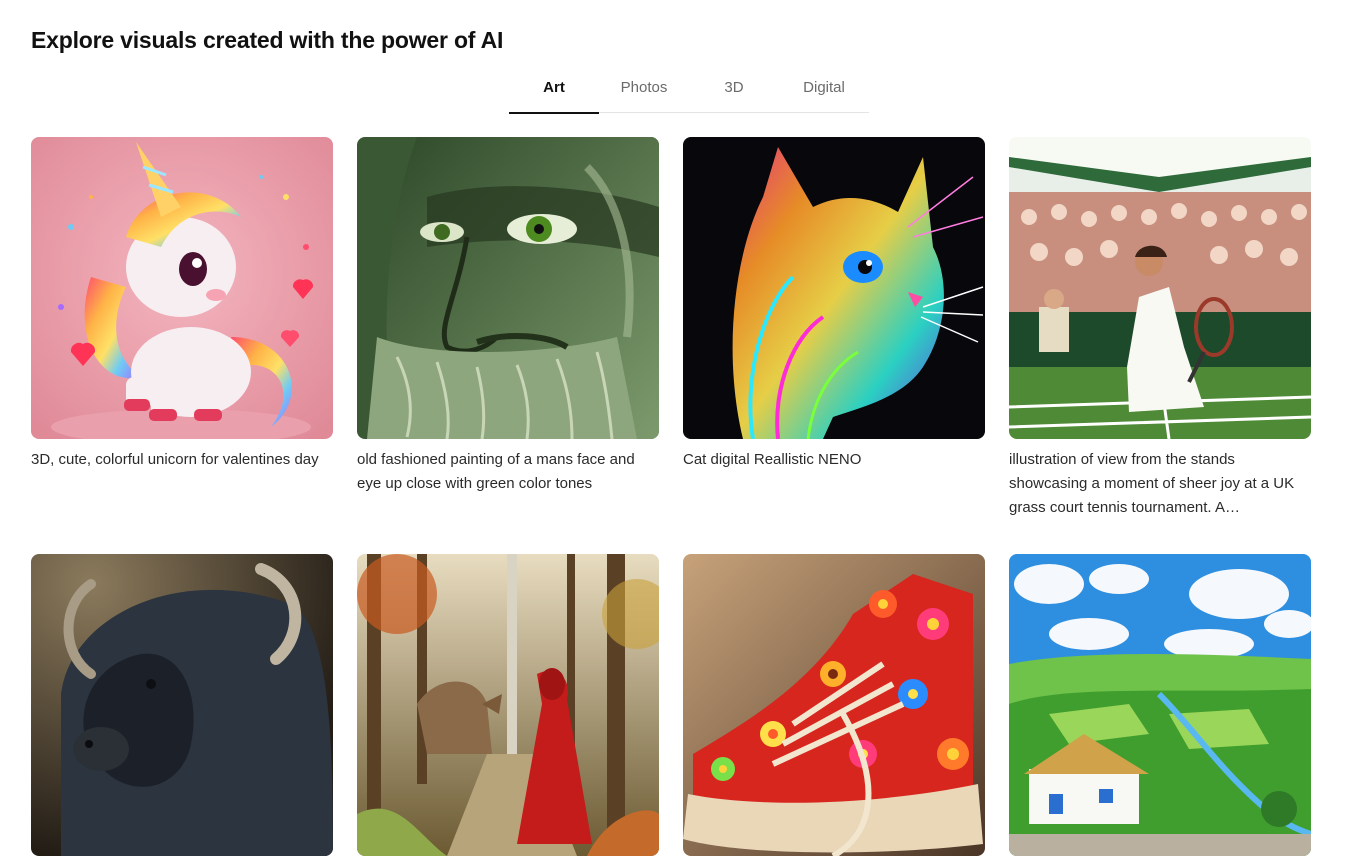  What do you see at coordinates (834, 705) in the screenshot?
I see `flower-sneaker-image` at bounding box center [834, 705].